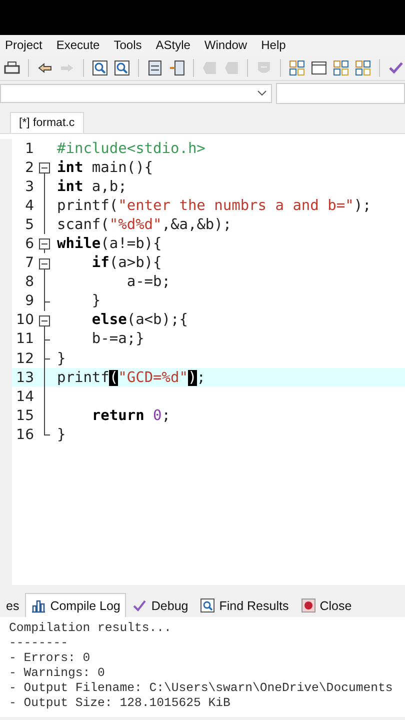  What do you see at coordinates (24, 320) in the screenshot?
I see `line-number: 10` at bounding box center [24, 320].